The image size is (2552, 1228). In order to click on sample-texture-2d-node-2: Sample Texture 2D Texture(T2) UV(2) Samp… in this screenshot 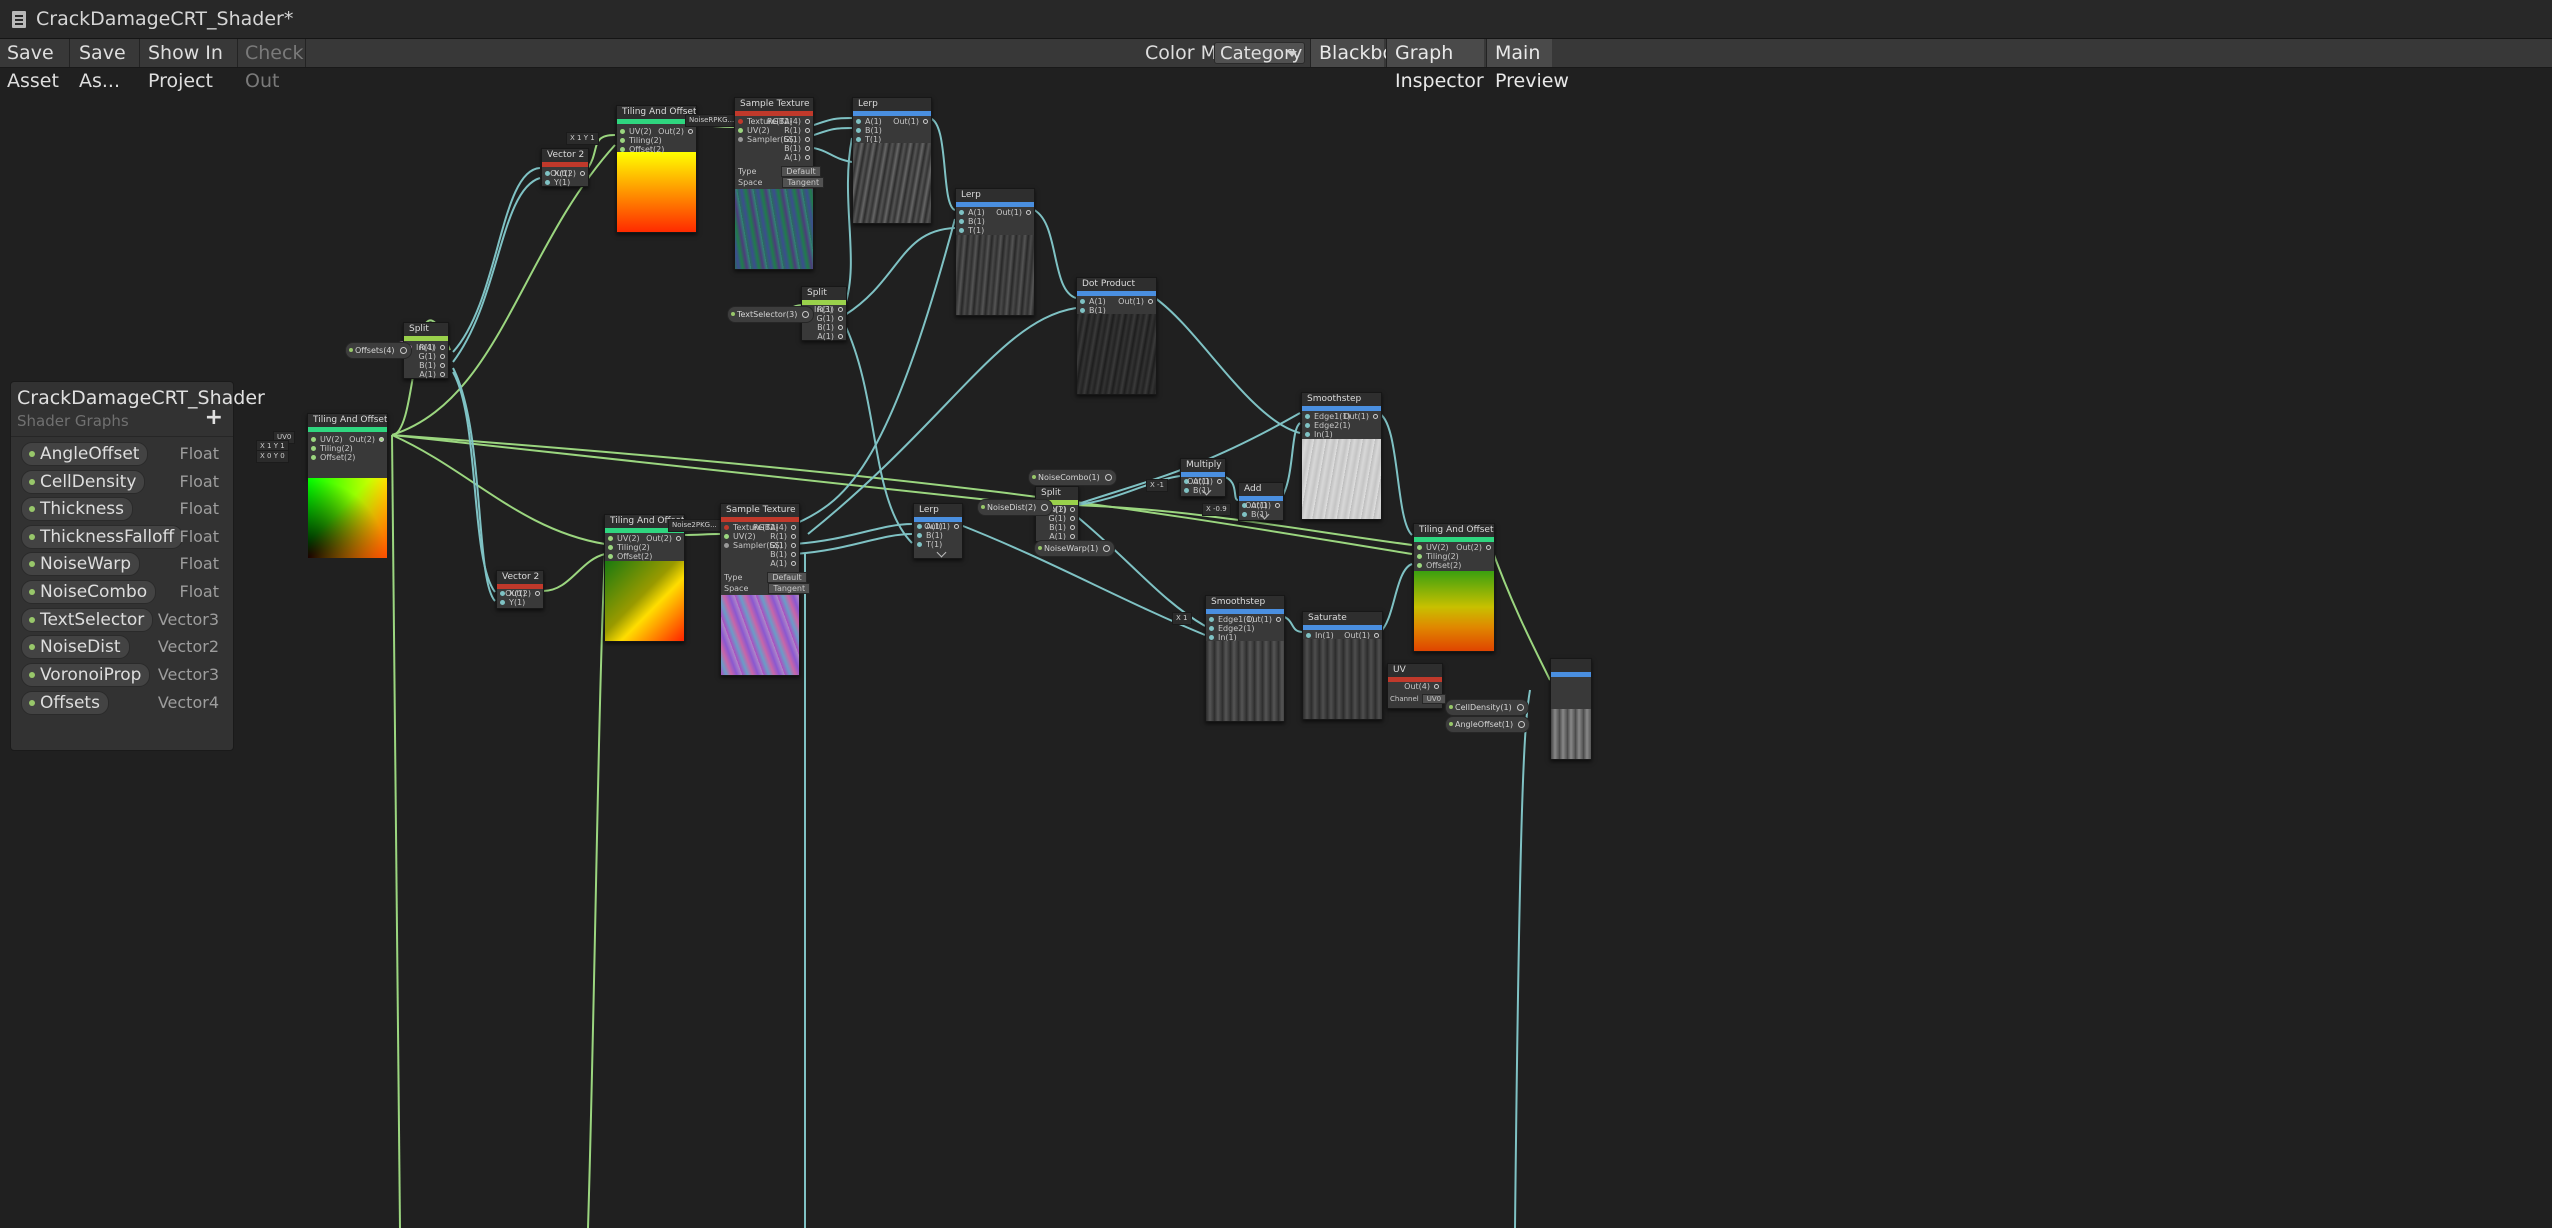, I will do `click(765, 589)`.